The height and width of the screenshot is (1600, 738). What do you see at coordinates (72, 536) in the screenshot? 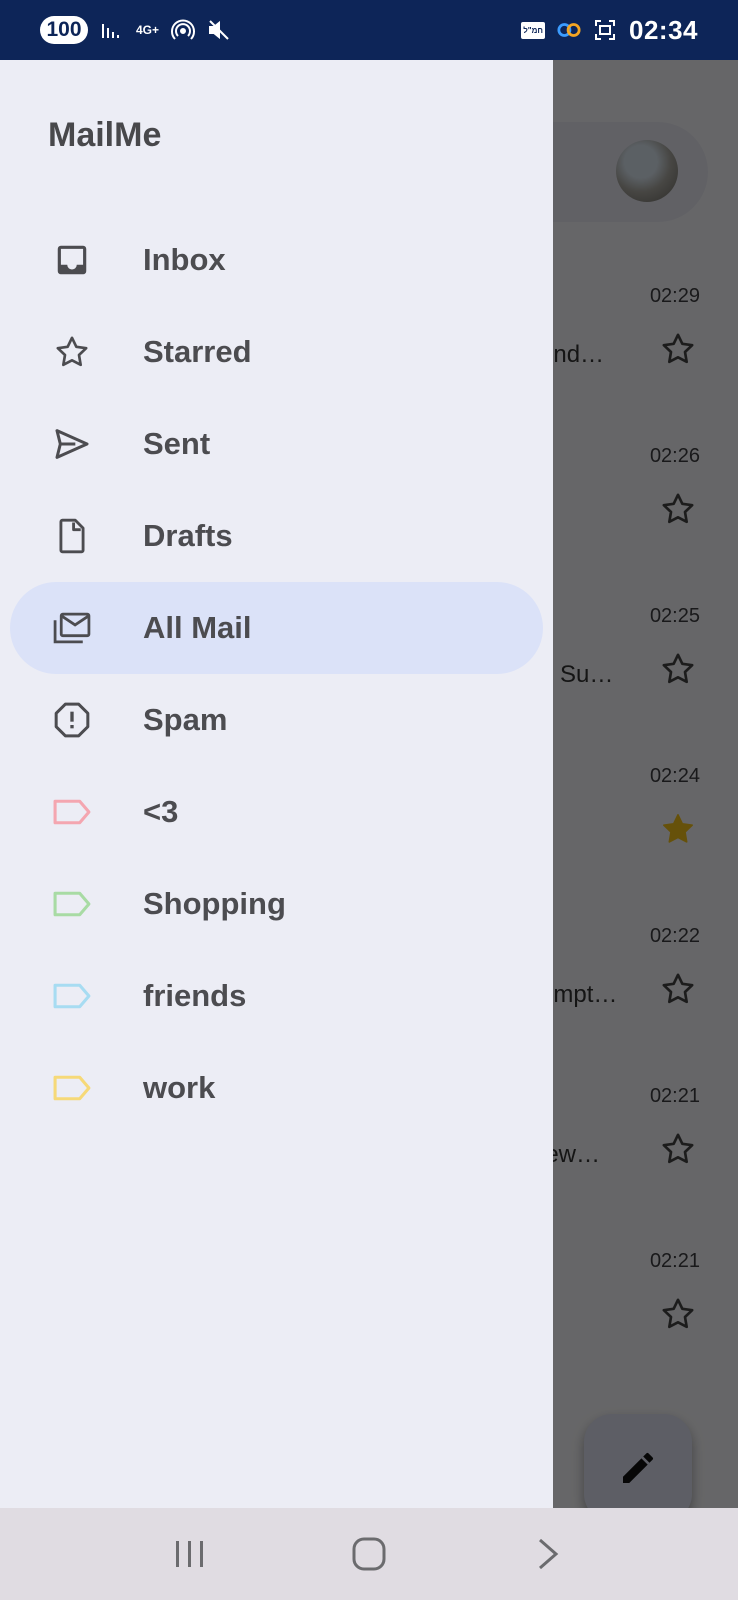
I see `draft-icon` at bounding box center [72, 536].